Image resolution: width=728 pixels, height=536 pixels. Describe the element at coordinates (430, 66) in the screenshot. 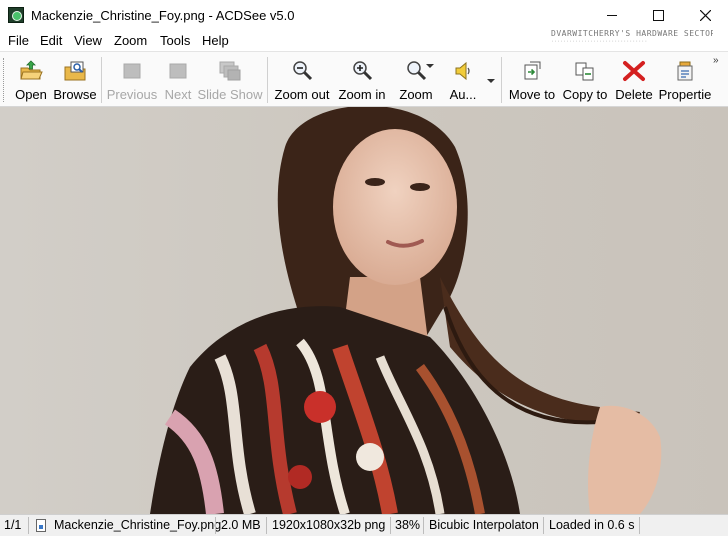

I see `zoom-dropdown-arrow-icon` at that location.